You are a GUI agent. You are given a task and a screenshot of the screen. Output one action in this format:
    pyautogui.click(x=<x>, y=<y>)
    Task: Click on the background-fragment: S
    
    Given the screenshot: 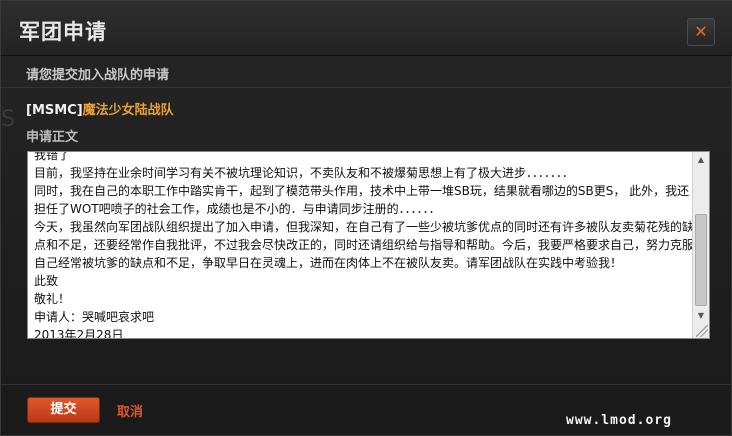 What is the action you would take?
    pyautogui.click(x=8, y=119)
    